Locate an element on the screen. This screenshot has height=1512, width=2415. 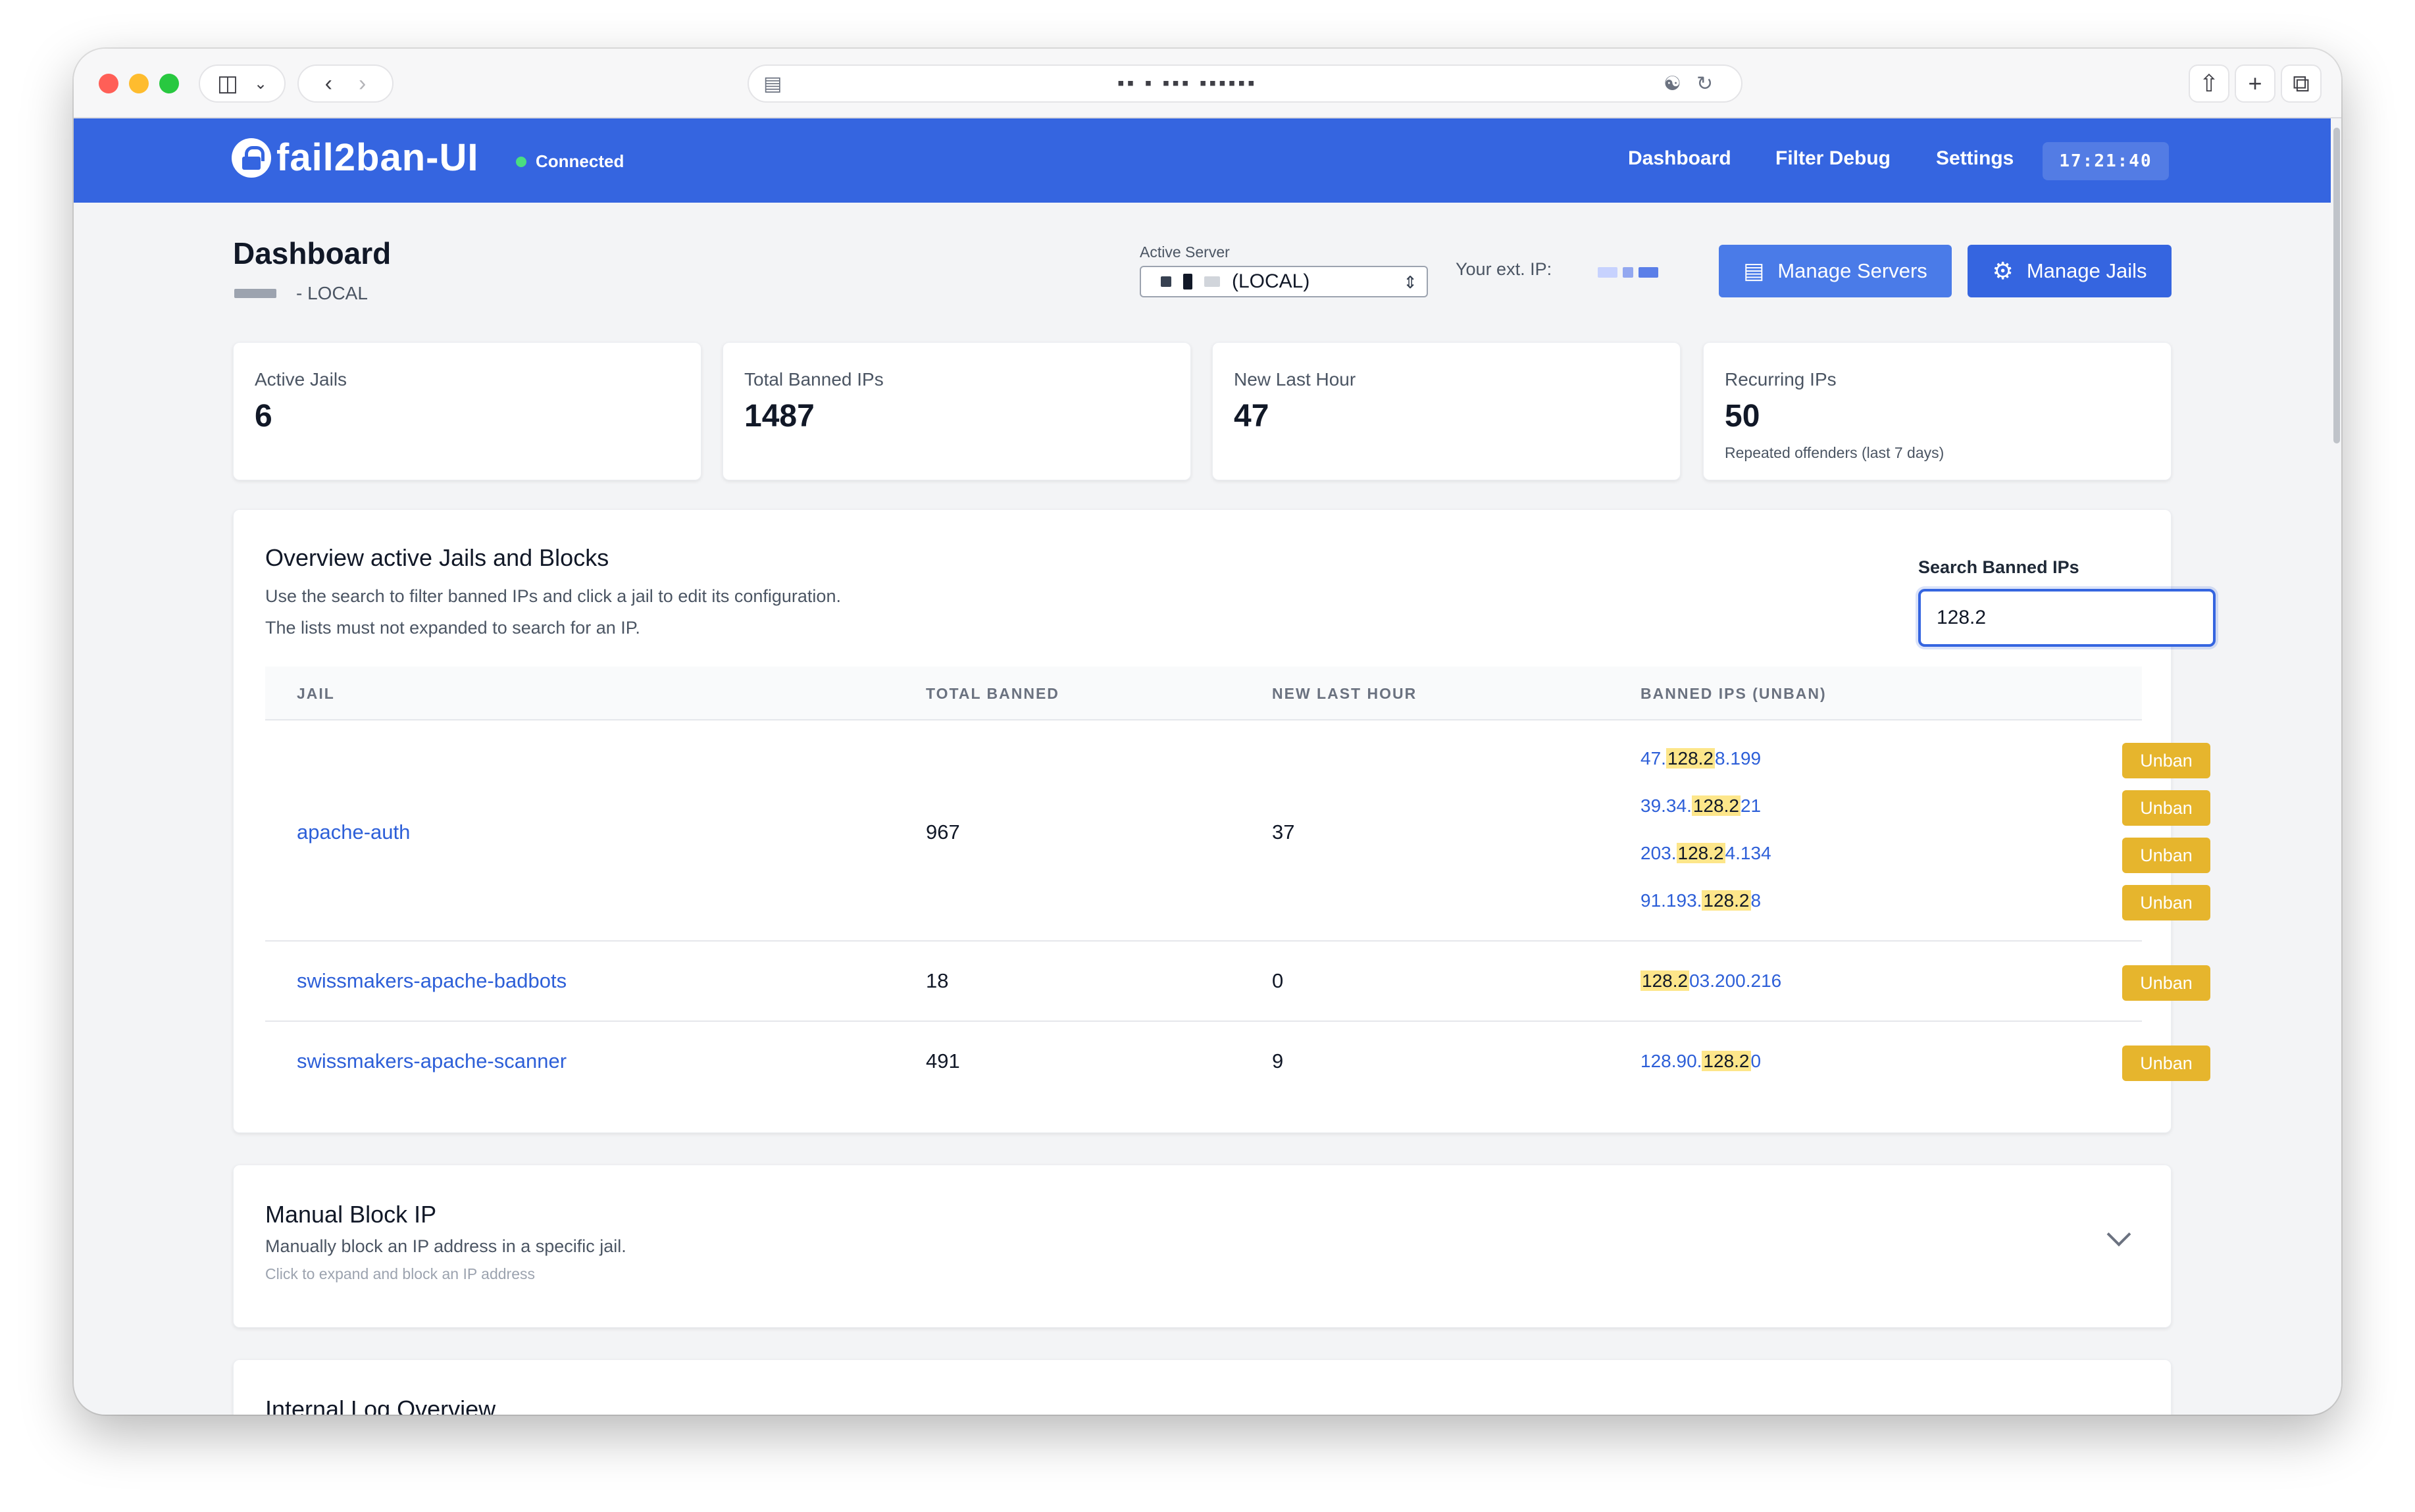
translate-icon: ☯ is located at coordinates (1673, 83).